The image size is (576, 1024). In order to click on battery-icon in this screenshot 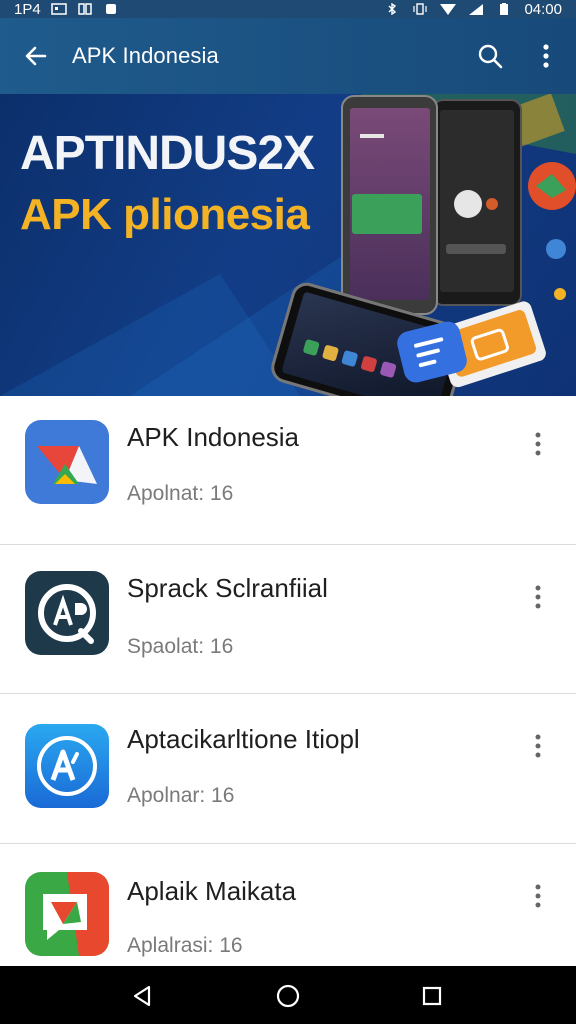, I will do `click(504, 9)`.